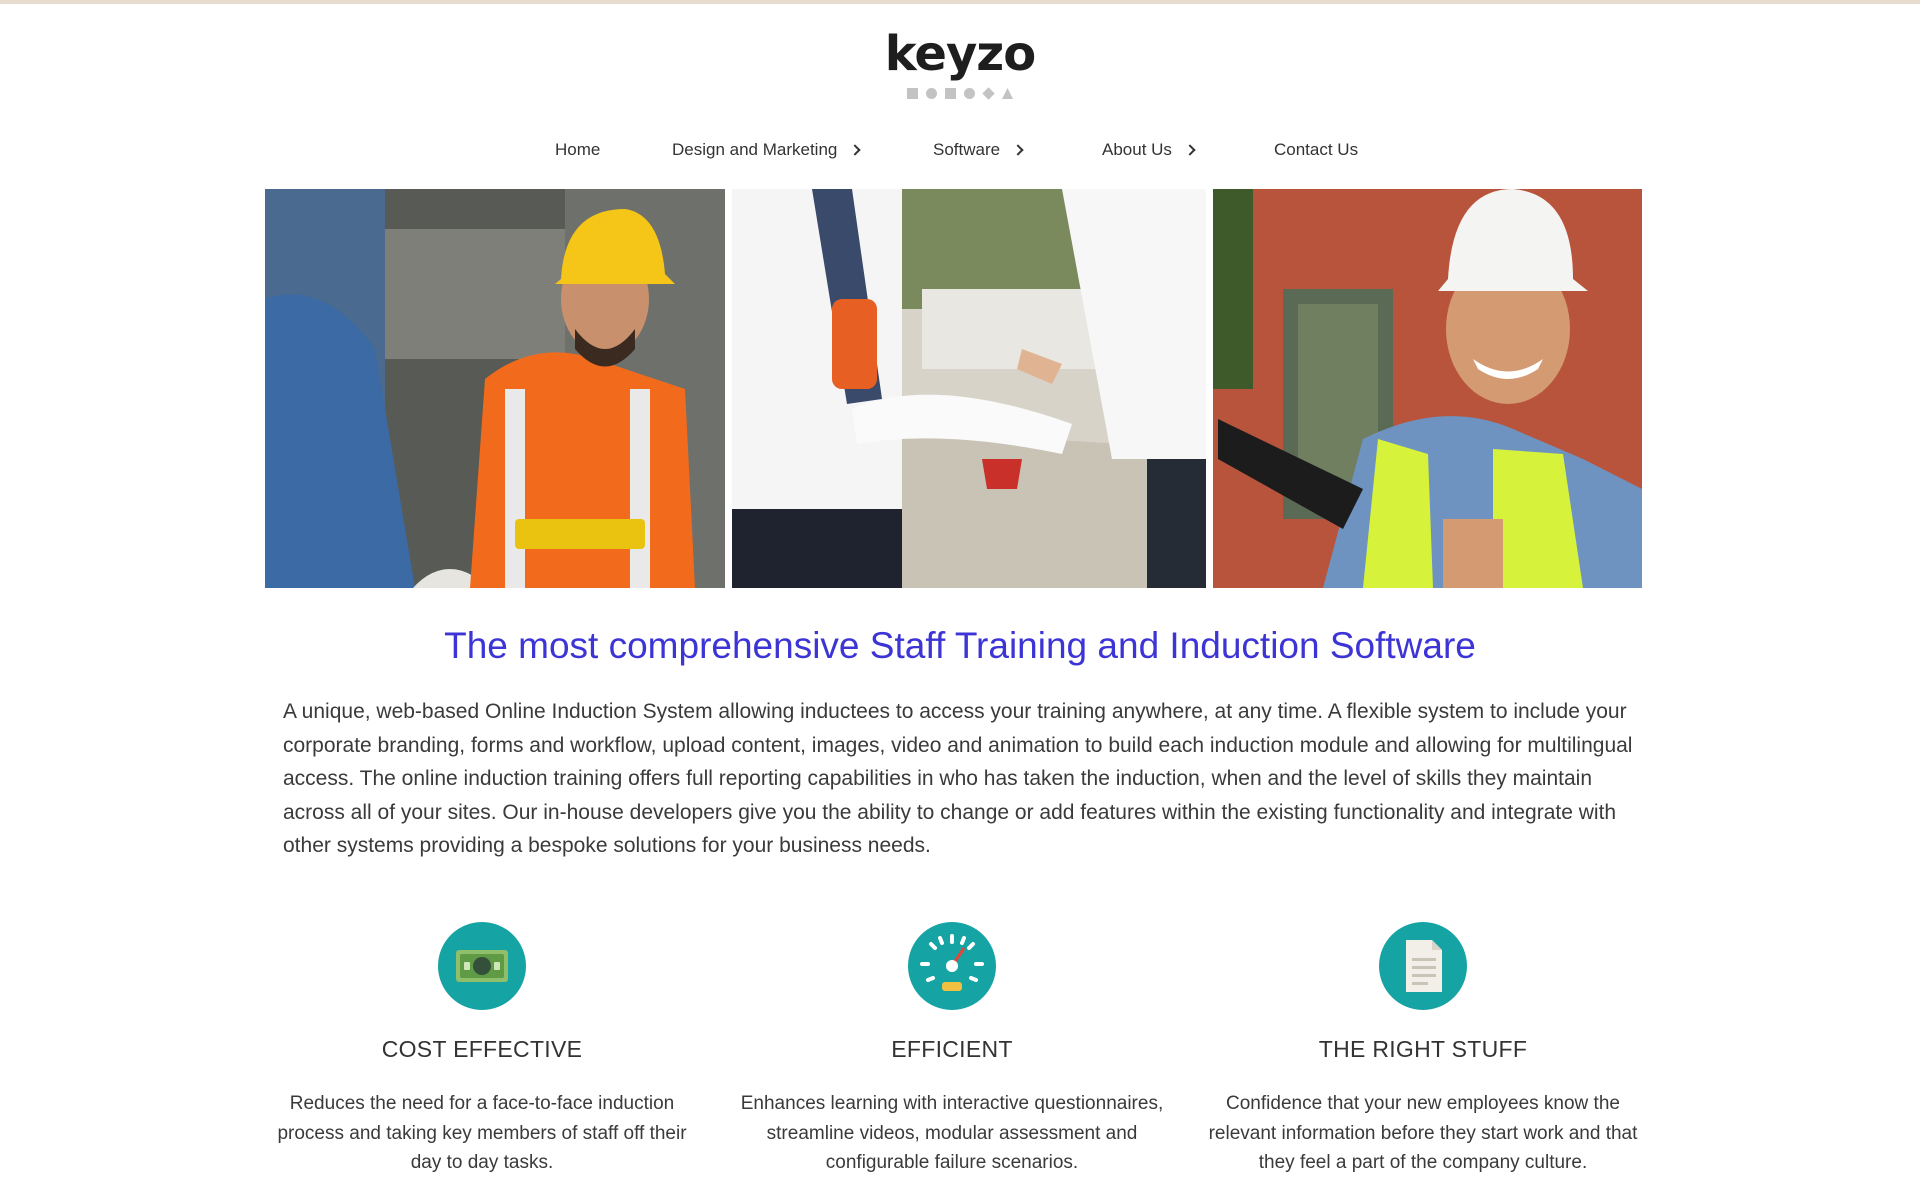 This screenshot has width=1920, height=1200. What do you see at coordinates (960, 54) in the screenshot?
I see `logo-wordmark: keyzo` at bounding box center [960, 54].